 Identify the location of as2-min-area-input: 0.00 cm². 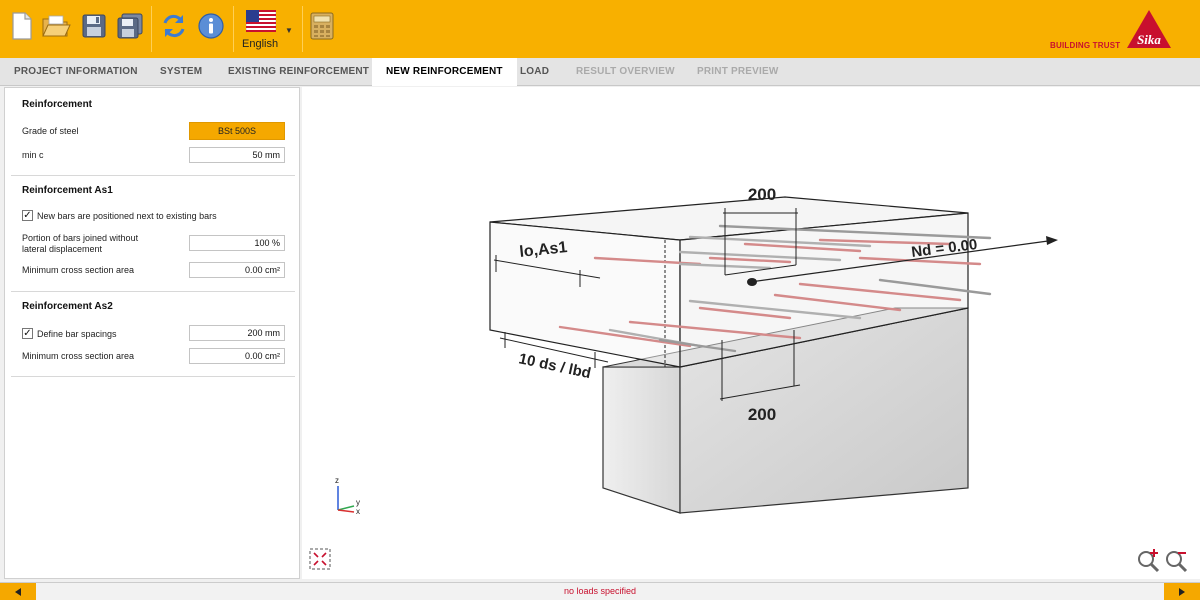
(237, 356).